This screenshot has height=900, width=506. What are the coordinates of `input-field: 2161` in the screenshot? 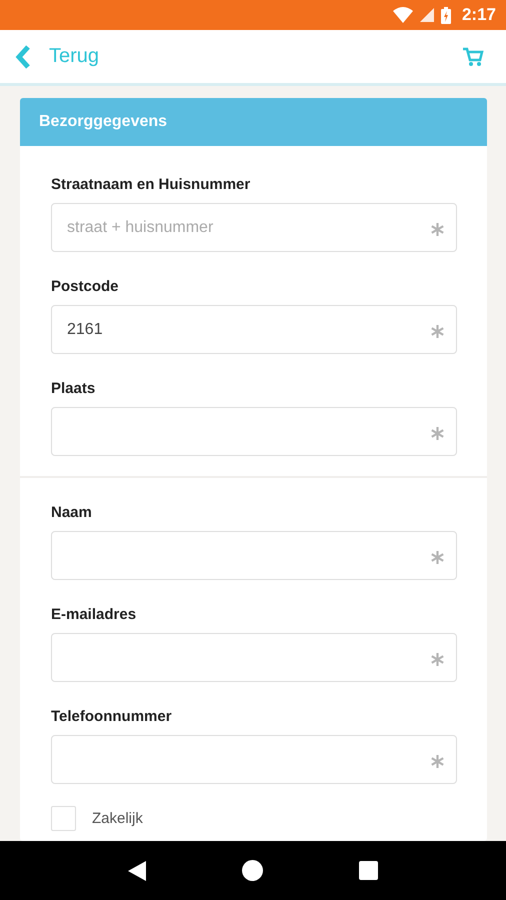 It's located at (254, 329).